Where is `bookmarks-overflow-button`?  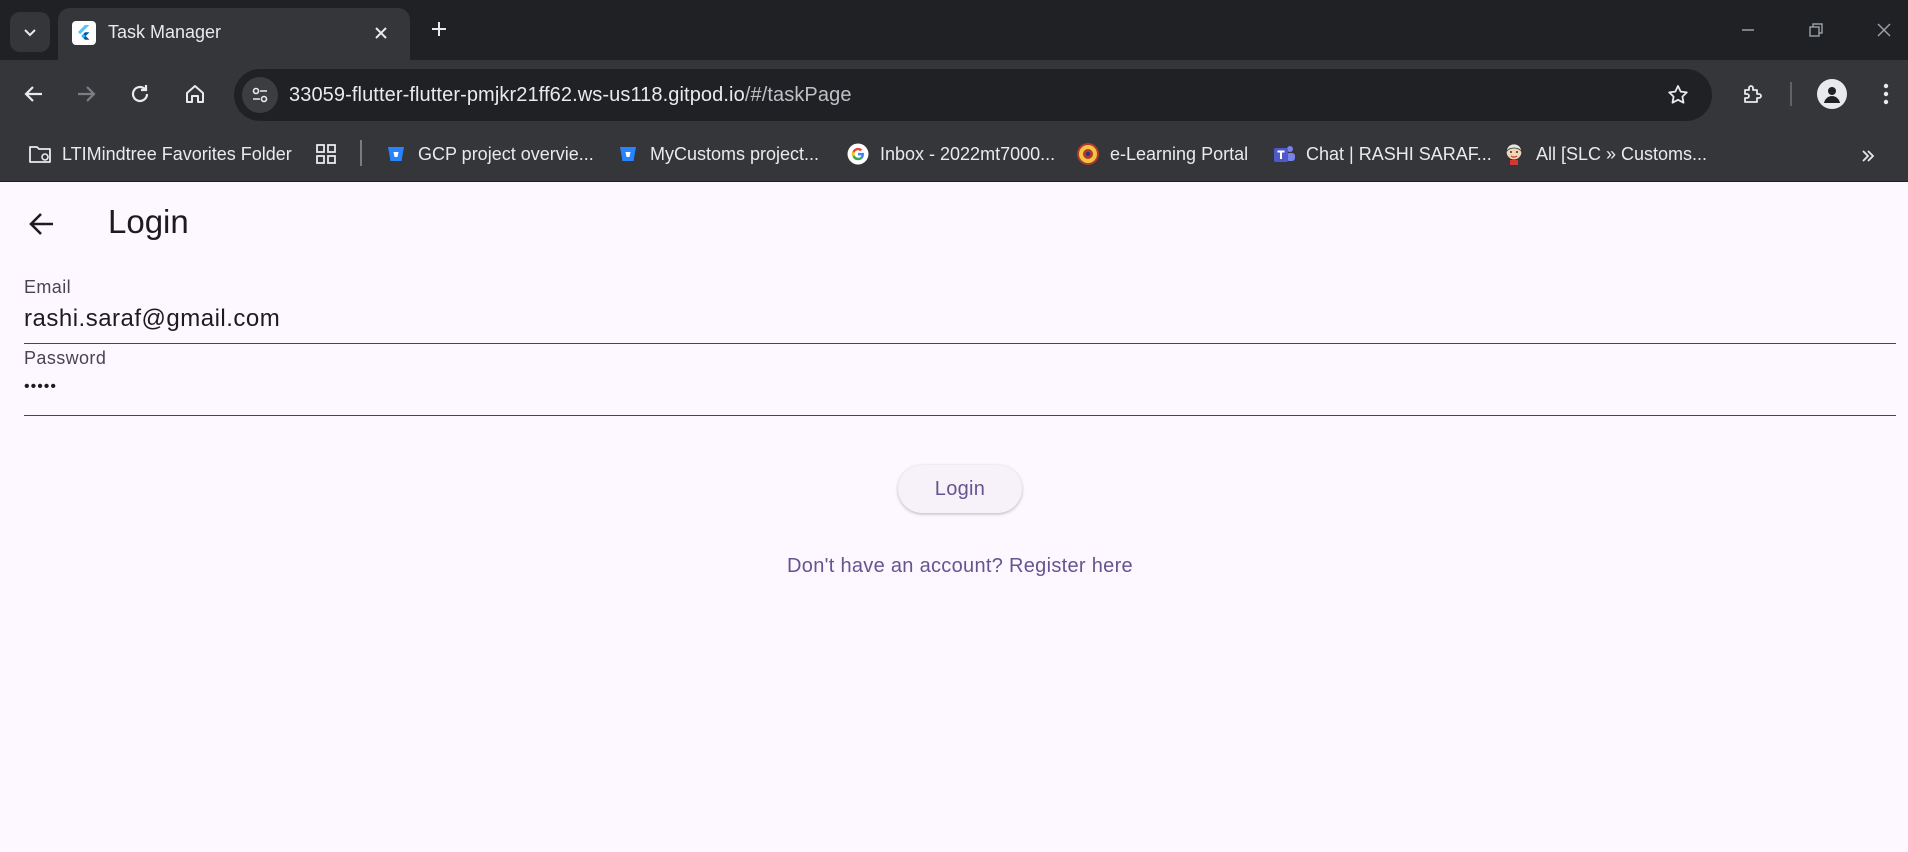 bookmarks-overflow-button is located at coordinates (1868, 156).